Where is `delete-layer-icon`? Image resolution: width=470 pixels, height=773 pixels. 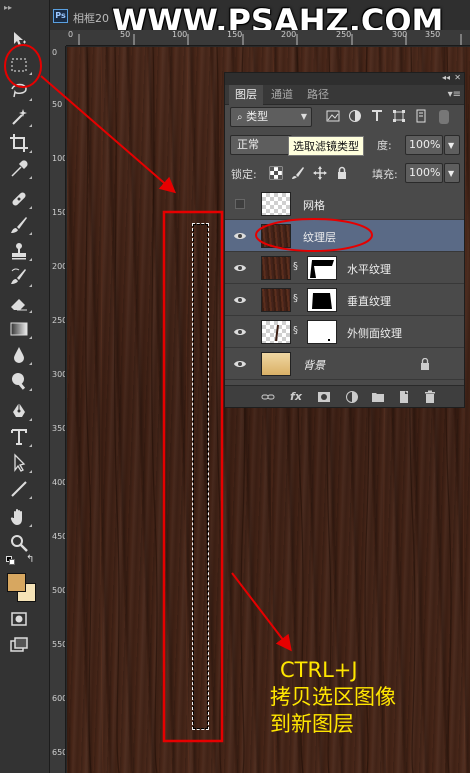 delete-layer-icon is located at coordinates (430, 397).